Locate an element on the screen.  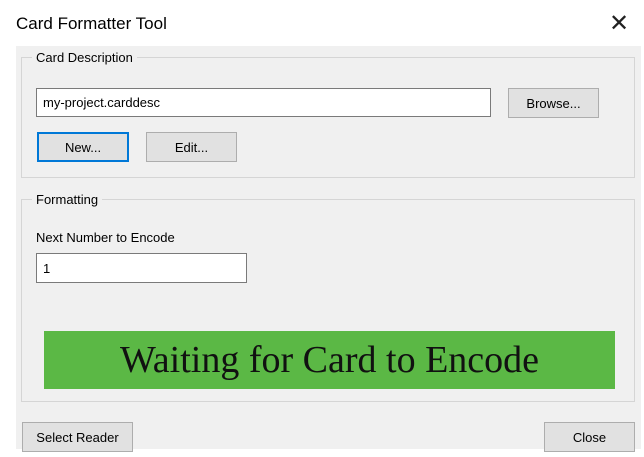
card-description-legend: Card Description is located at coordinates (84, 57).